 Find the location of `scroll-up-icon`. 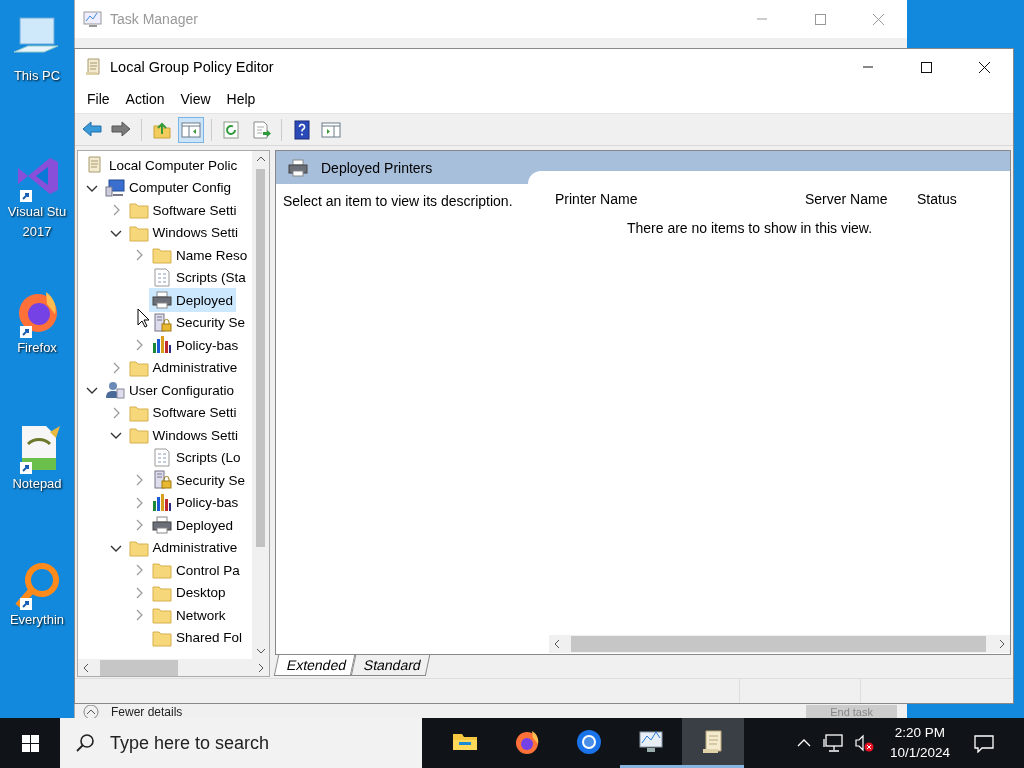

scroll-up-icon is located at coordinates (260, 159).